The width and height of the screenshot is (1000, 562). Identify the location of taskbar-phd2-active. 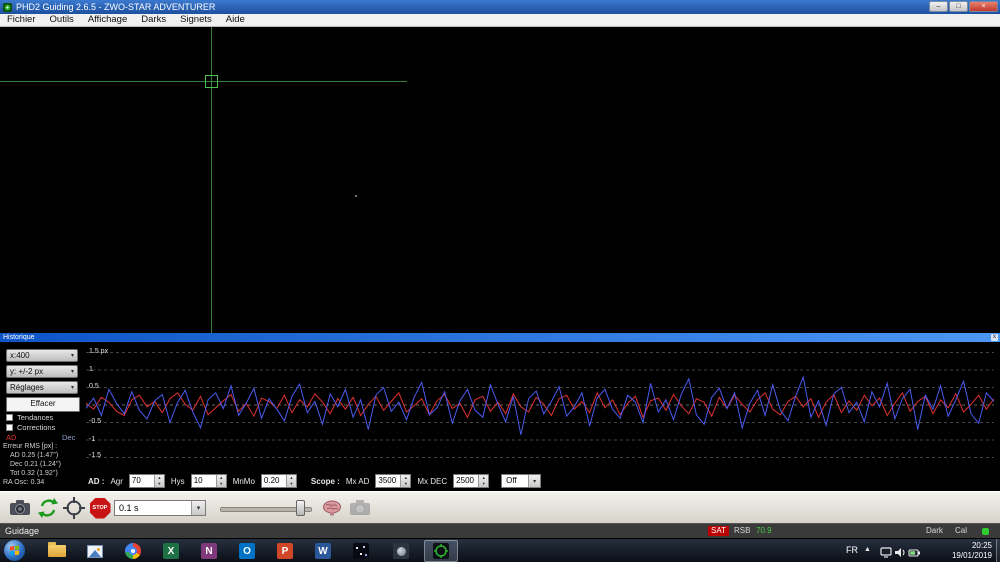
(441, 551).